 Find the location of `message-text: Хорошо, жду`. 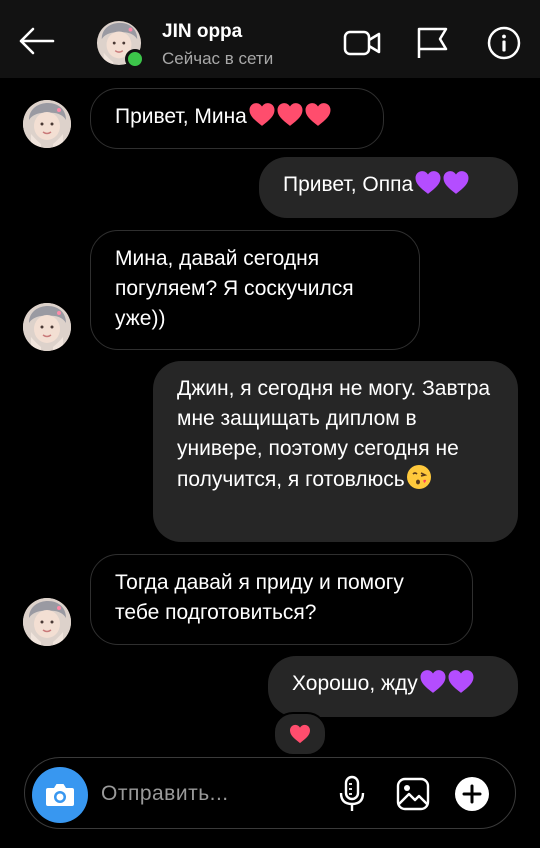

message-text: Хорошо, жду is located at coordinates (355, 683).